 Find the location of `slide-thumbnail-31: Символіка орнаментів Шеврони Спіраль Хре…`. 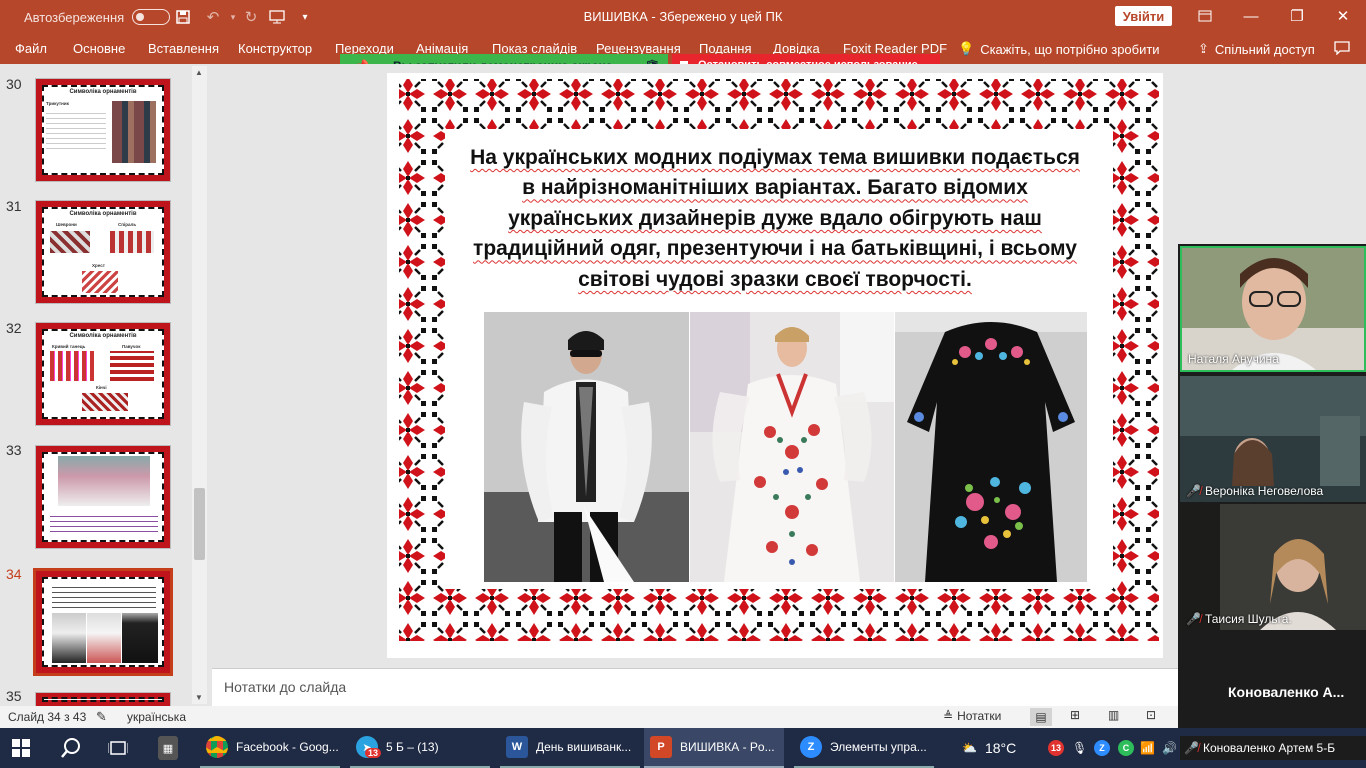

slide-thumbnail-31: Символіка орнаментів Шеврони Спіраль Хре… is located at coordinates (103, 252).